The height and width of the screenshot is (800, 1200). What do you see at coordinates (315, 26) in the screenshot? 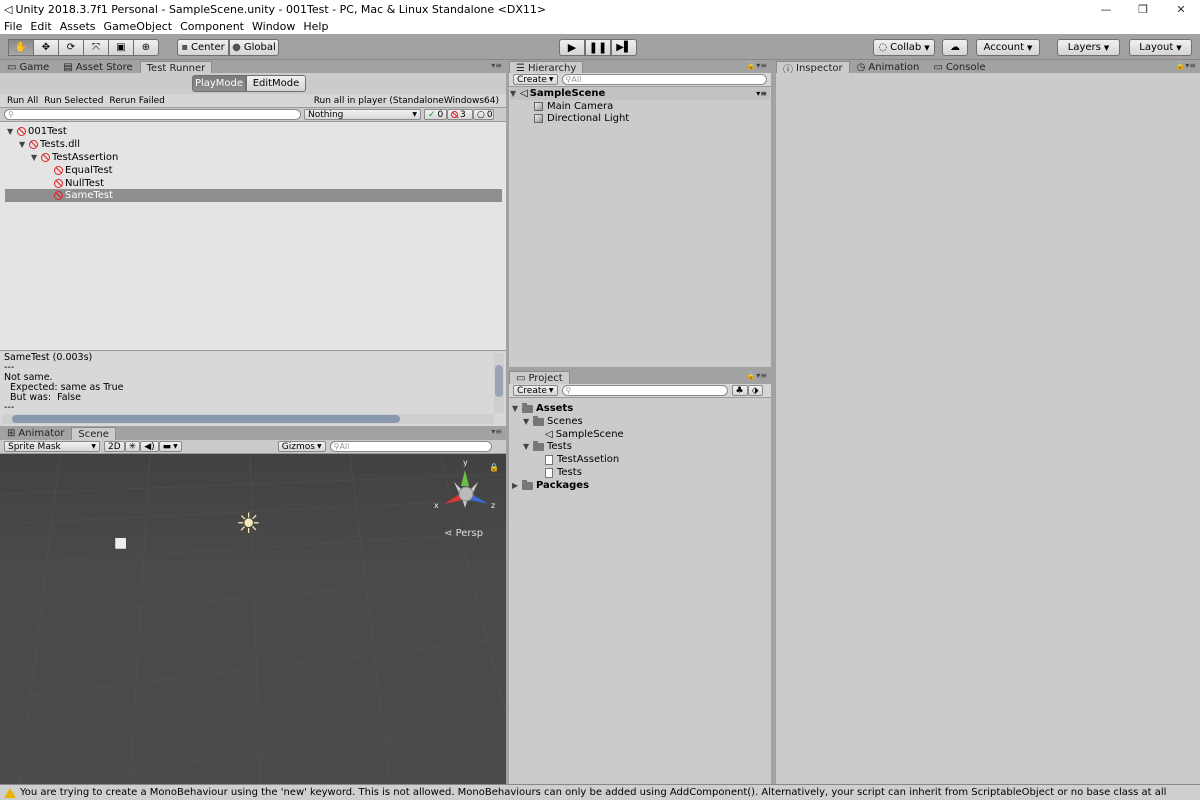
I see `menu-help: Help` at bounding box center [315, 26].